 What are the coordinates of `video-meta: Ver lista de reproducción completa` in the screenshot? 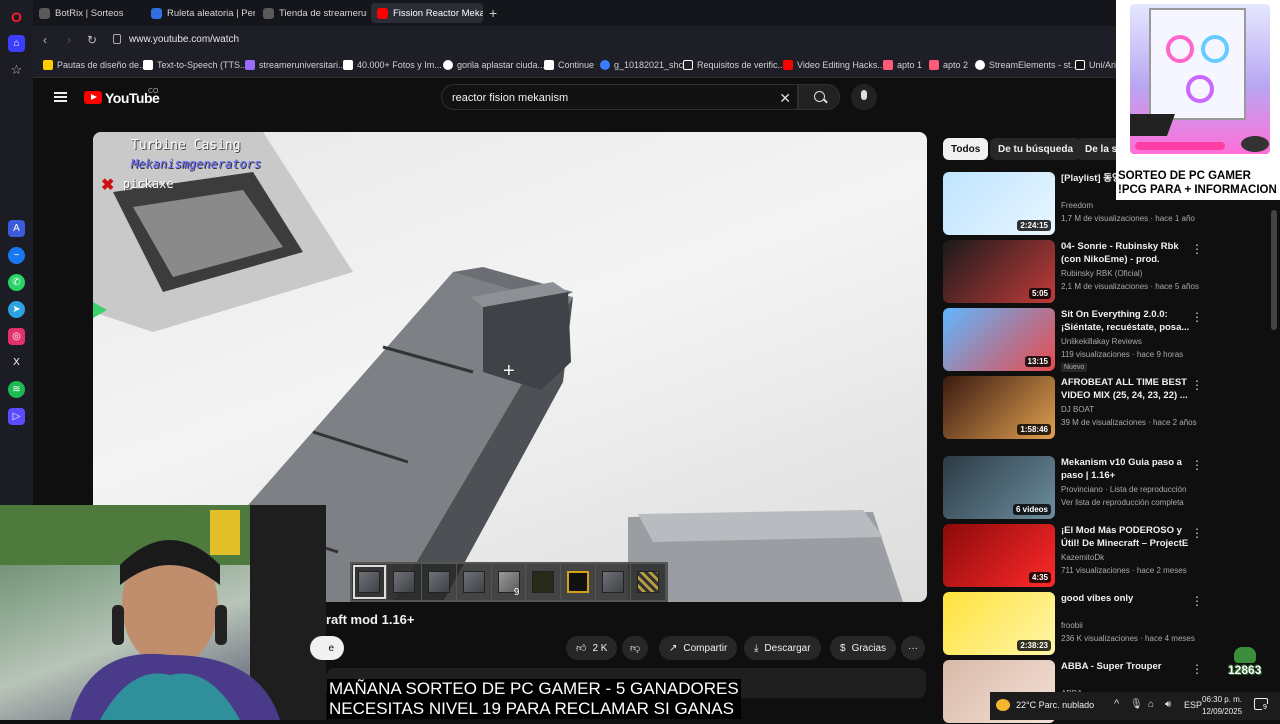 It's located at (1122, 502).